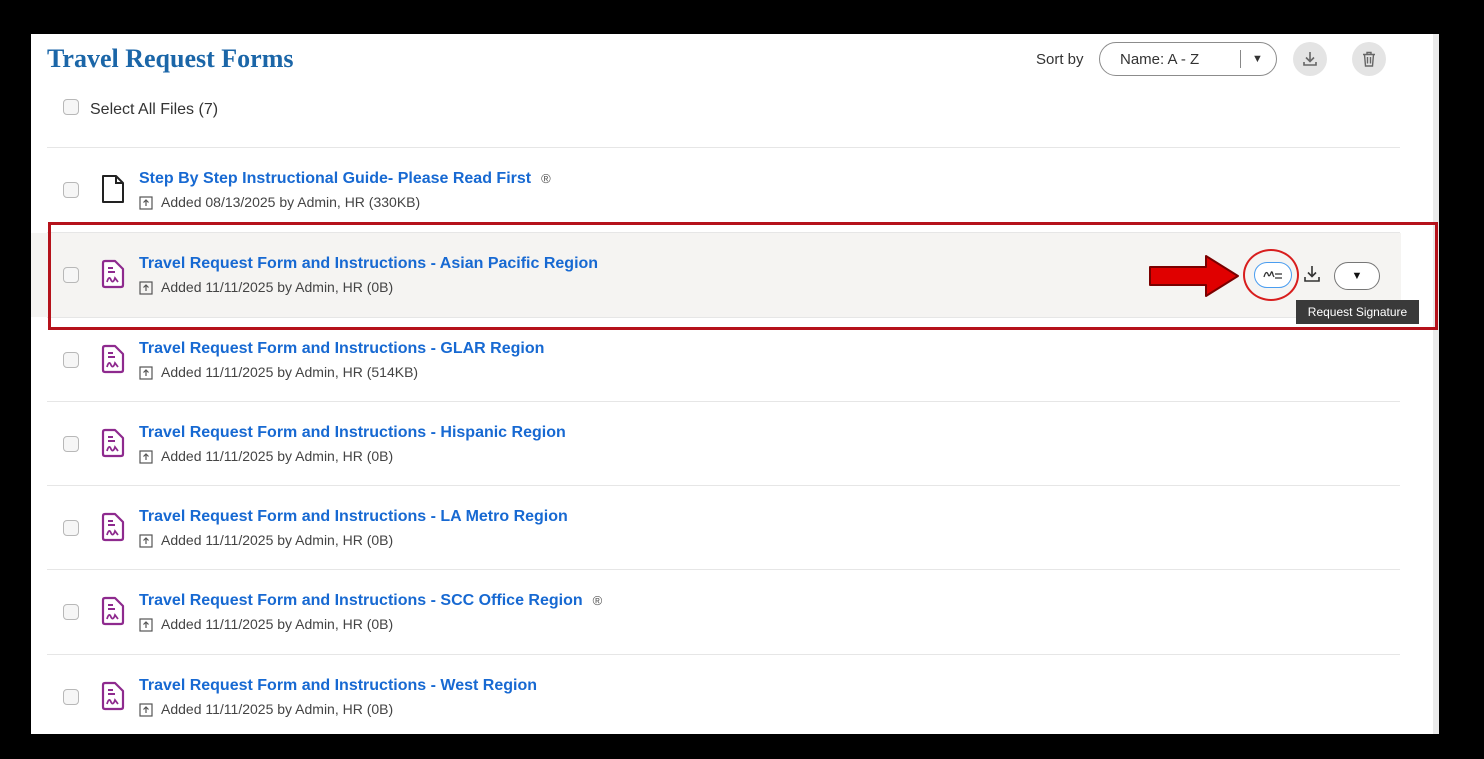 This screenshot has height=759, width=1484. I want to click on tooltip: Request Signature, so click(1357, 312).